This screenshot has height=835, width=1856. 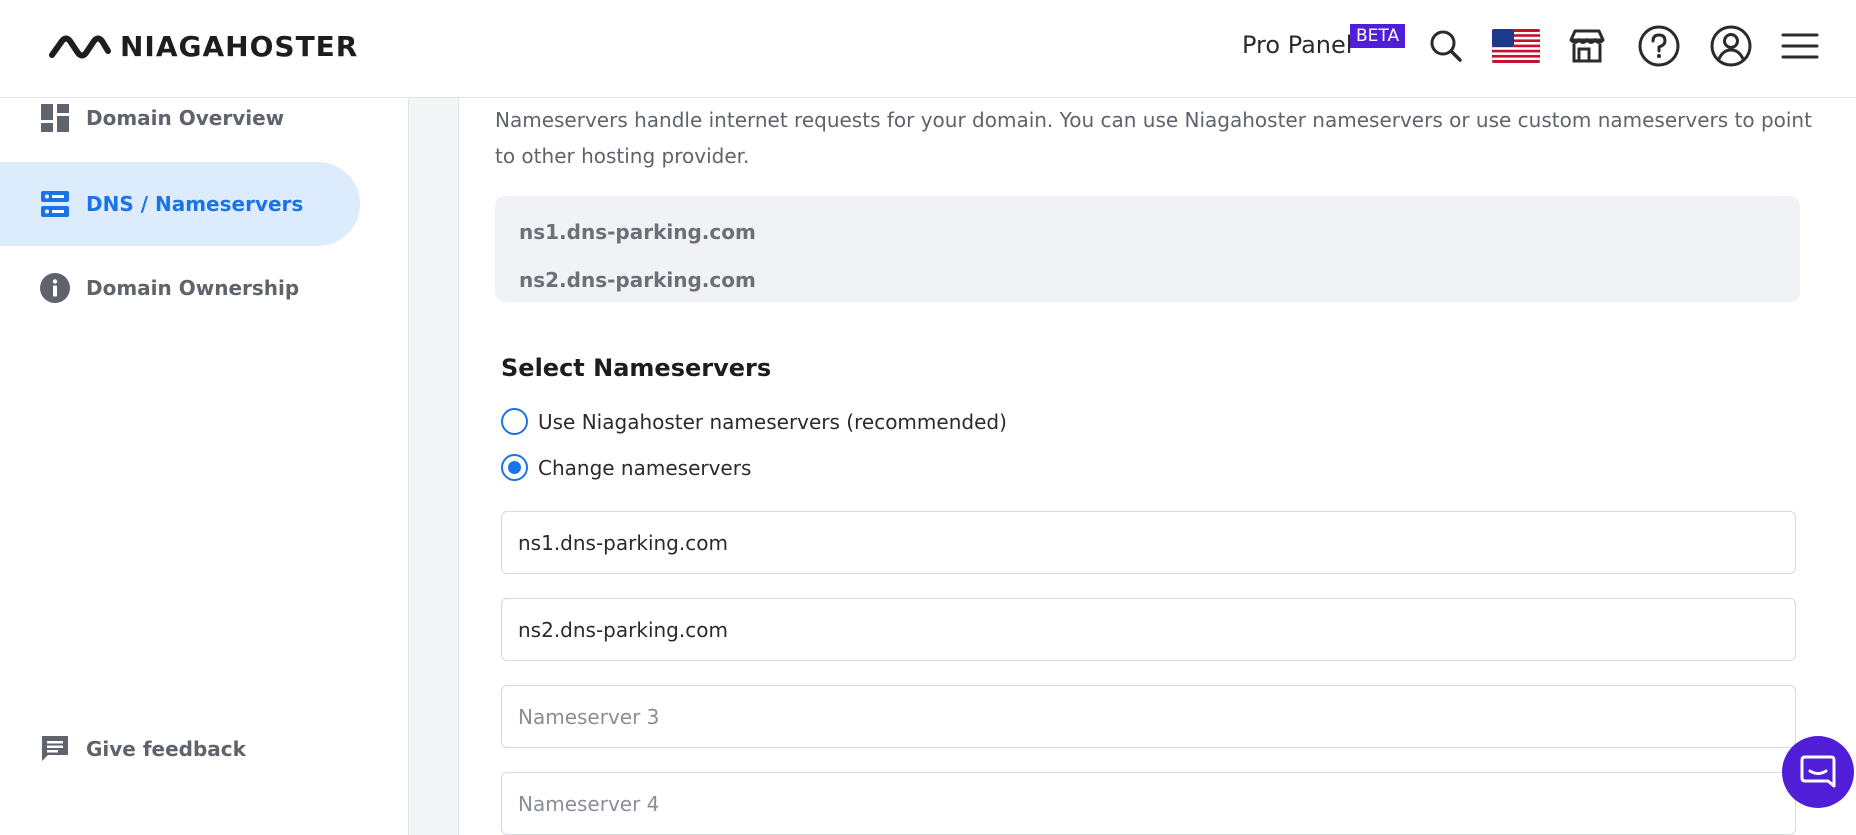 I want to click on sidebar-item-dns-nameservers: DNS / Nameservers, so click(x=180, y=204).